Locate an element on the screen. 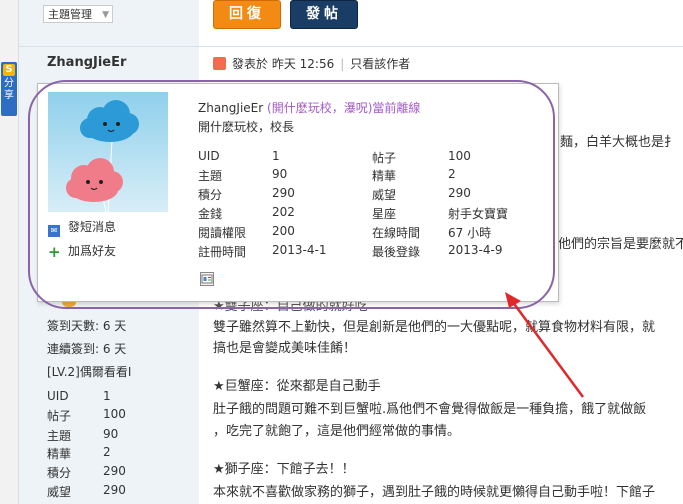  share-tab-label: 分享 is located at coordinates (9, 89).